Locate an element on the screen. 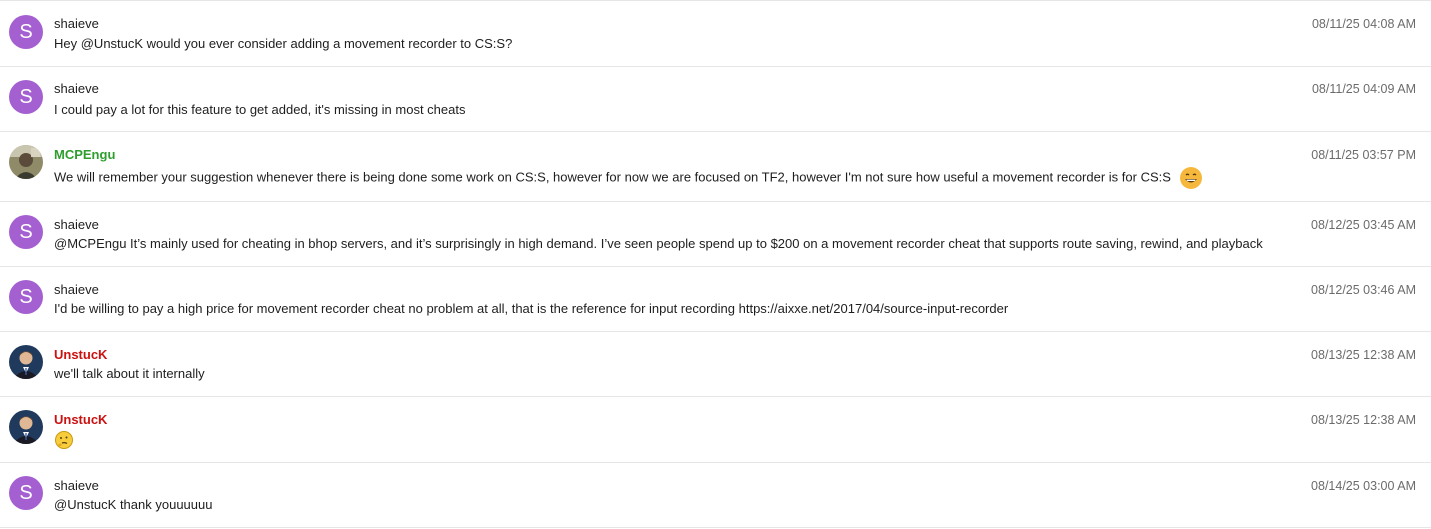 This screenshot has width=1431, height=529. thinking-face-emoji is located at coordinates (64, 440).